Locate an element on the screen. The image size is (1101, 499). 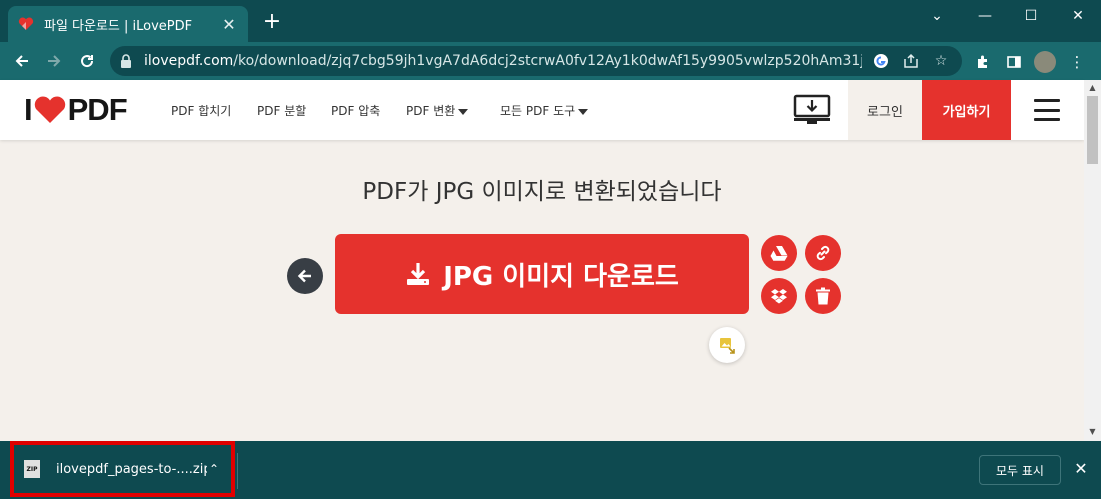
arrow-left-icon is located at coordinates (304, 276).